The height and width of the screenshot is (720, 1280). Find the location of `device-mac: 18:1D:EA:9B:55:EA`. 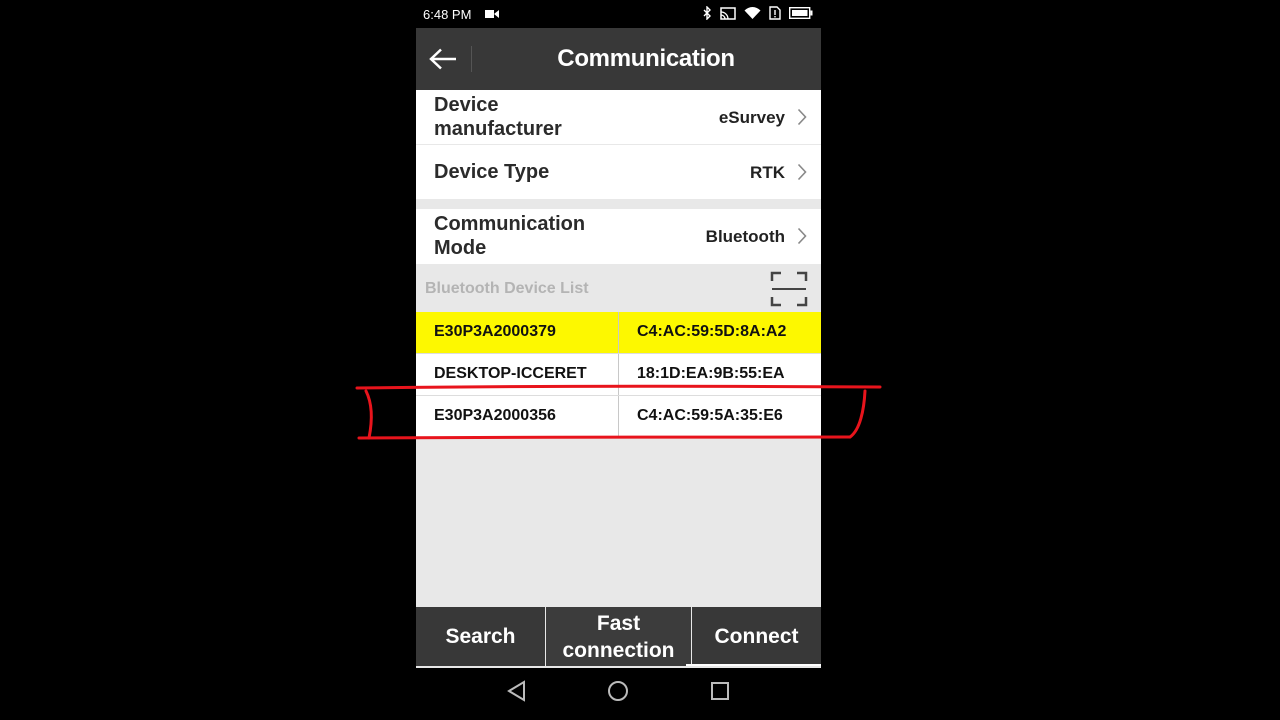

device-mac: 18:1D:EA:9B:55:EA is located at coordinates (711, 373).